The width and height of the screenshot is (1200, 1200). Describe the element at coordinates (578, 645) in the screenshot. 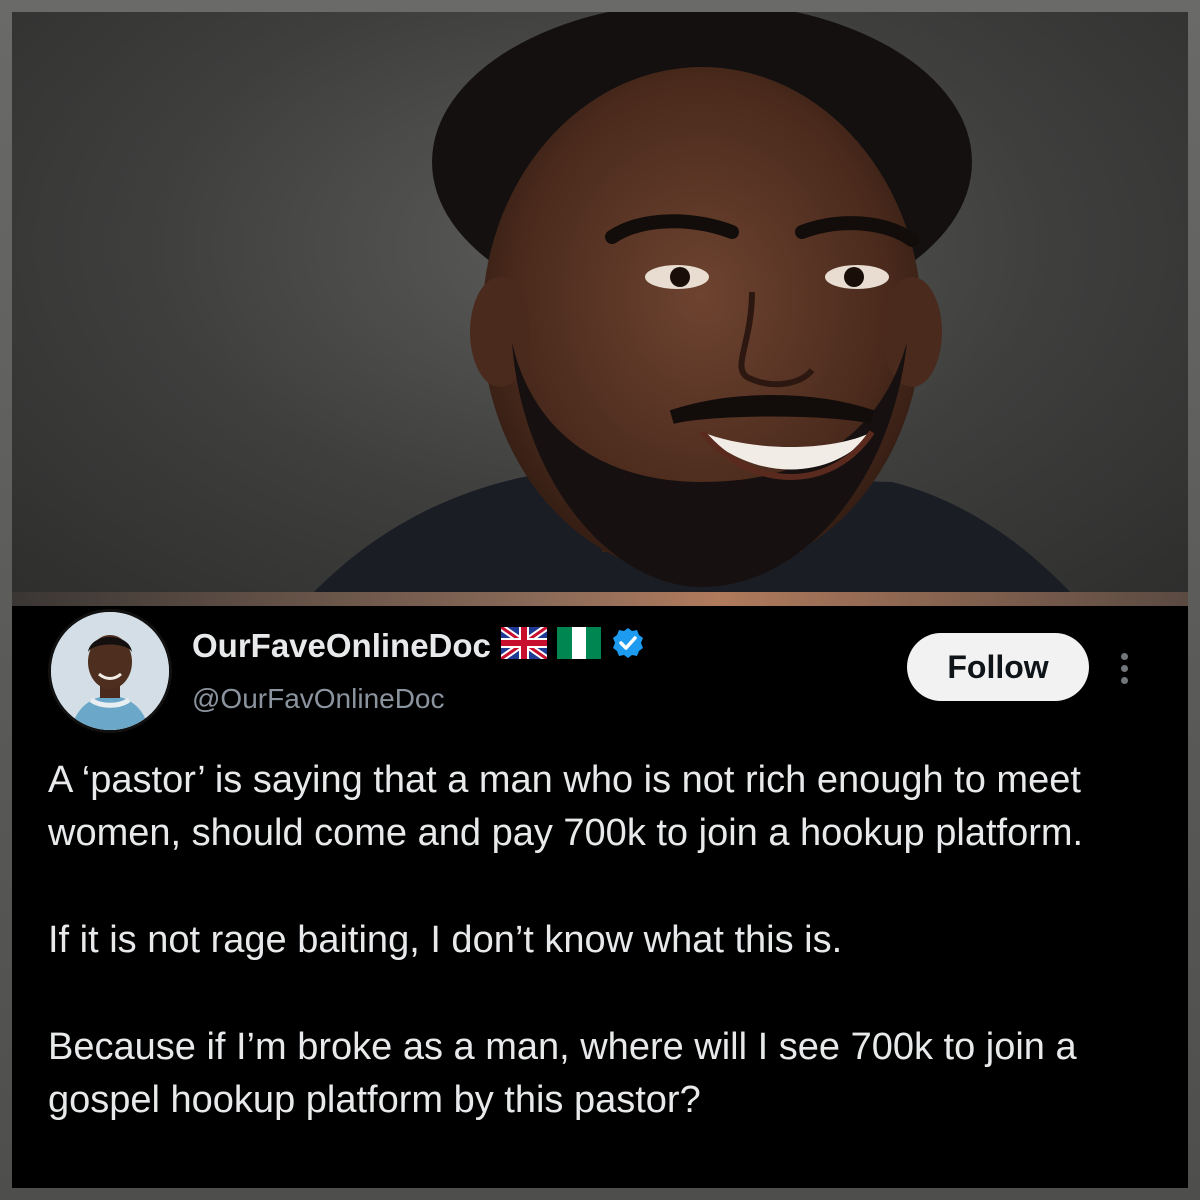

I see `nigeria-flag-icon` at that location.